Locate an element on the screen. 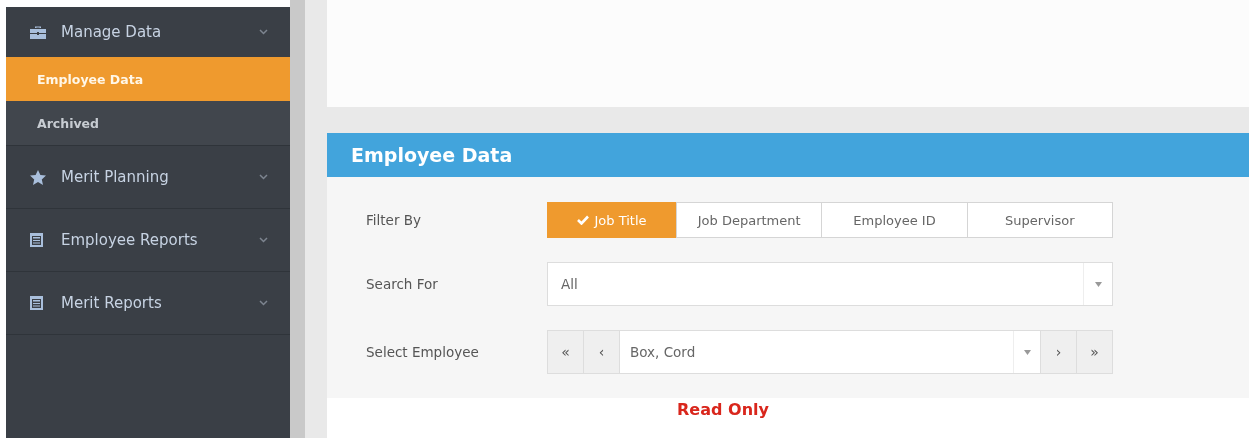 The width and height of the screenshot is (1249, 445). check-icon is located at coordinates (583, 220).